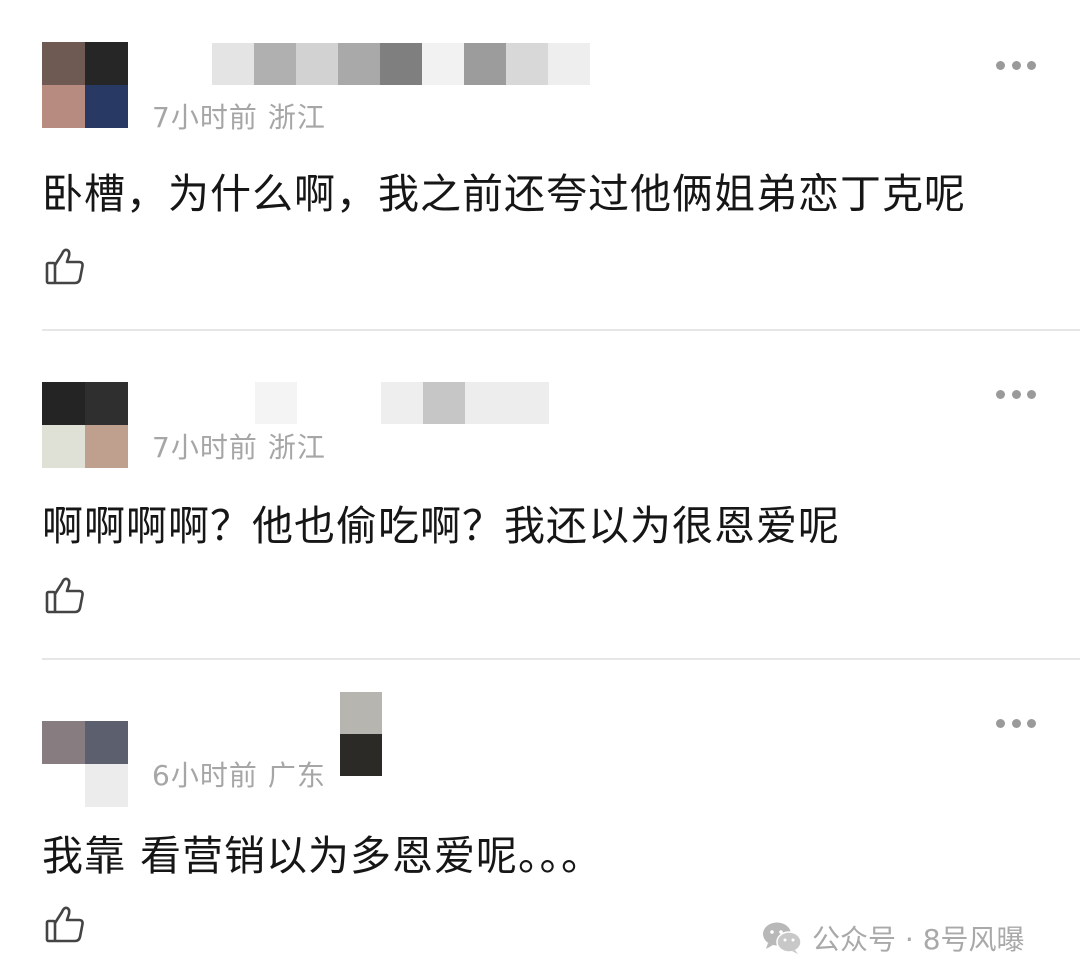 The image size is (1080, 979). Describe the element at coordinates (296, 775) in the screenshot. I see `comment-location: 广东` at that location.